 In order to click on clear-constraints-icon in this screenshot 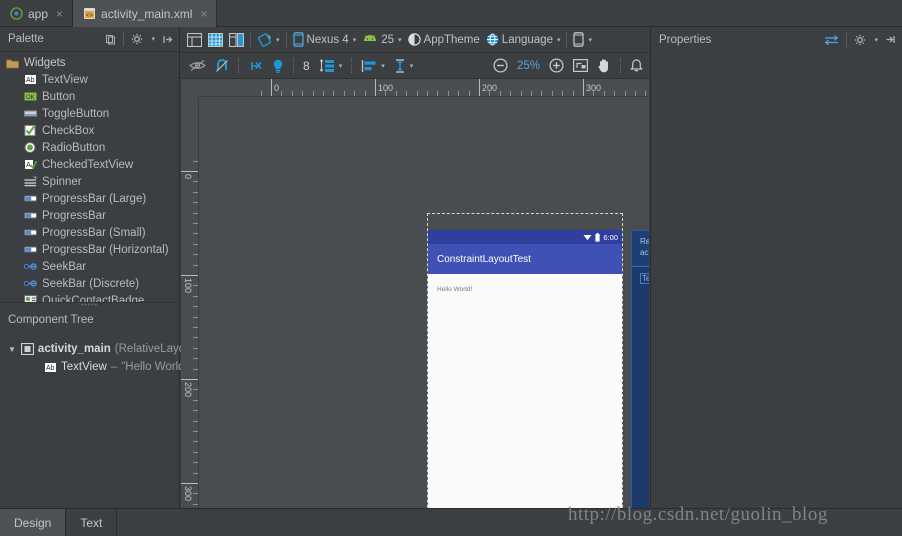, I will do `click(255, 66)`.